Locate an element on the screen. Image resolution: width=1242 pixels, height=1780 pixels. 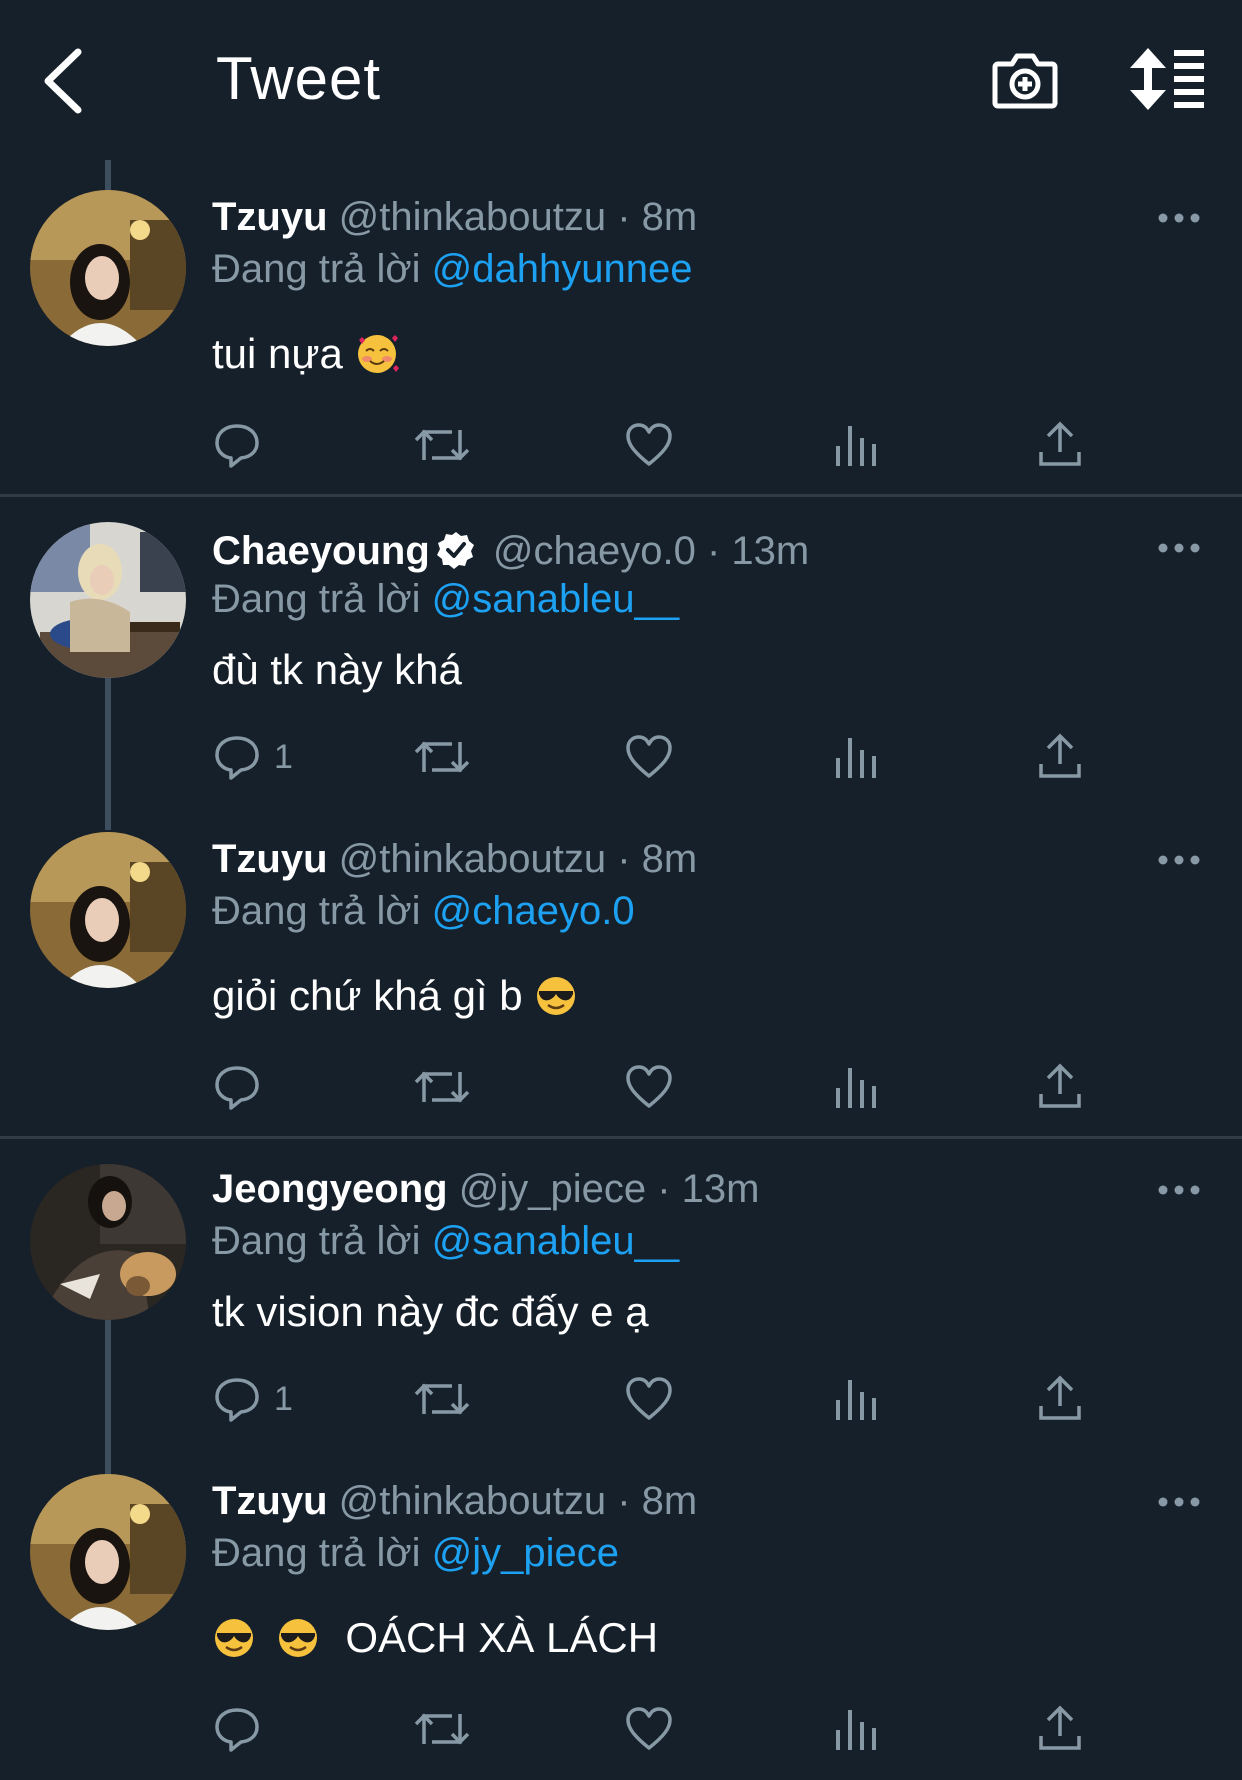
tweet-text-content: tui nựa is located at coordinates (277, 353).